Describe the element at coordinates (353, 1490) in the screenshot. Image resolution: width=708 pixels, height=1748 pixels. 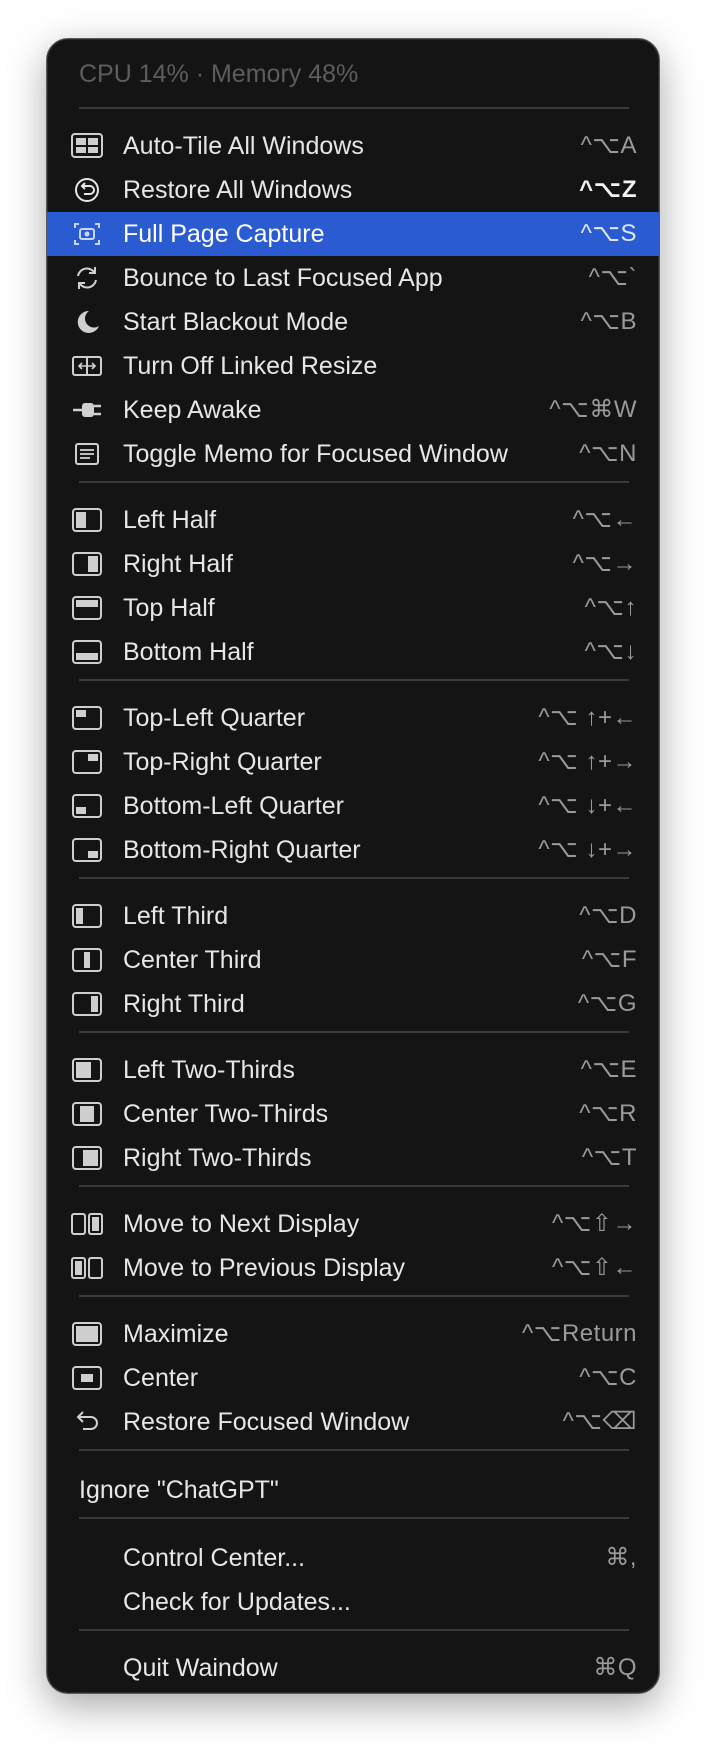
I see `menu-item-ignore-app: Ignore "ChatGPT"` at that location.